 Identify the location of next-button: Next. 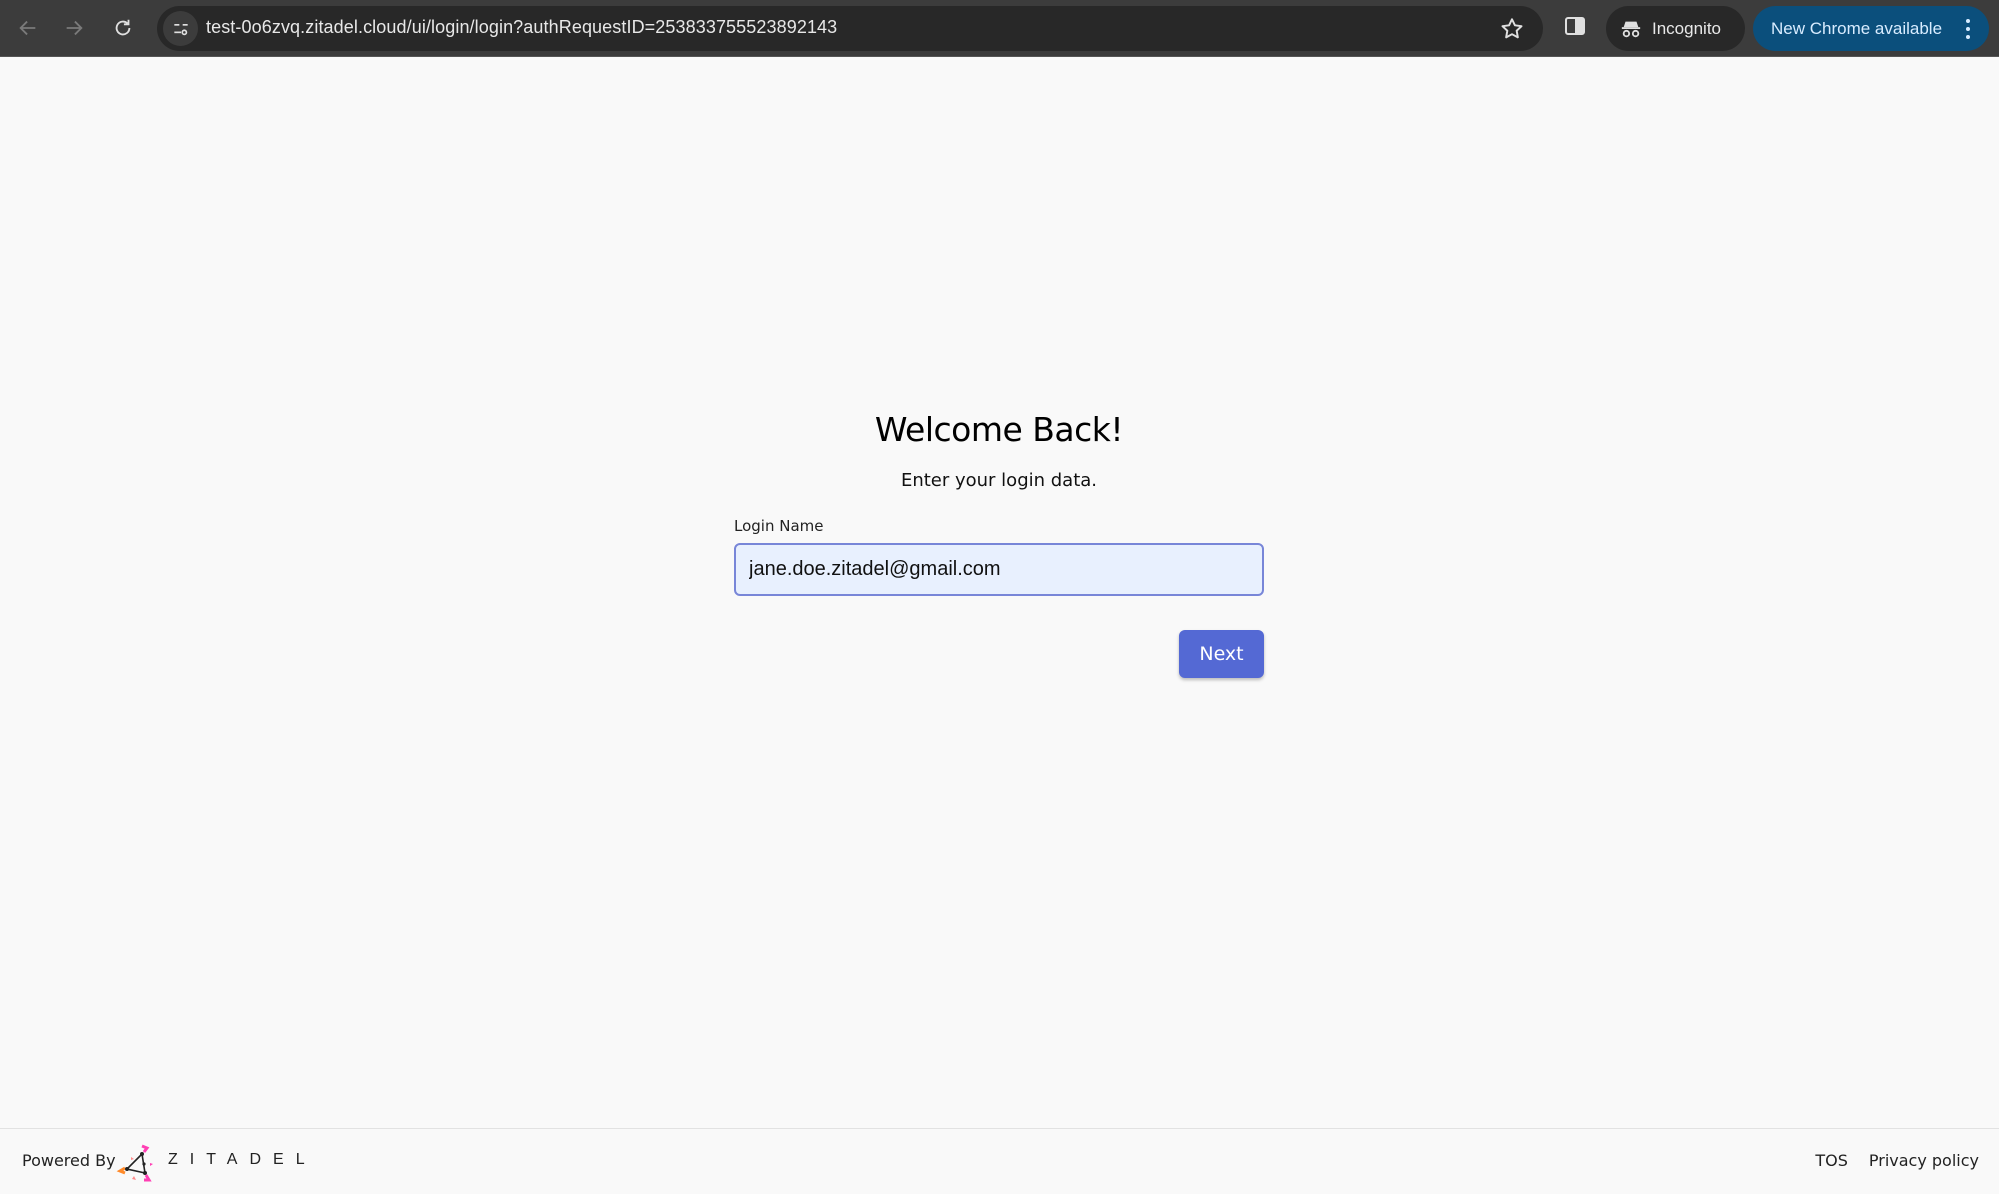
(1221, 654).